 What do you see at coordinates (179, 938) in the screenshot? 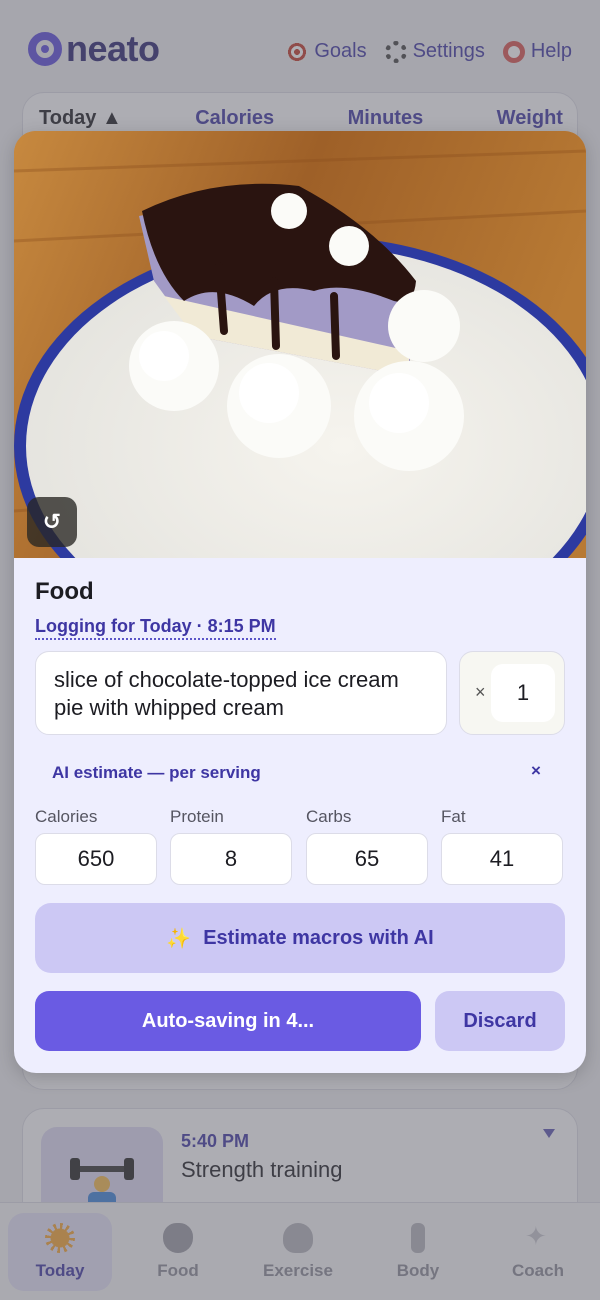
I see `sparkles-icon: ✨` at bounding box center [179, 938].